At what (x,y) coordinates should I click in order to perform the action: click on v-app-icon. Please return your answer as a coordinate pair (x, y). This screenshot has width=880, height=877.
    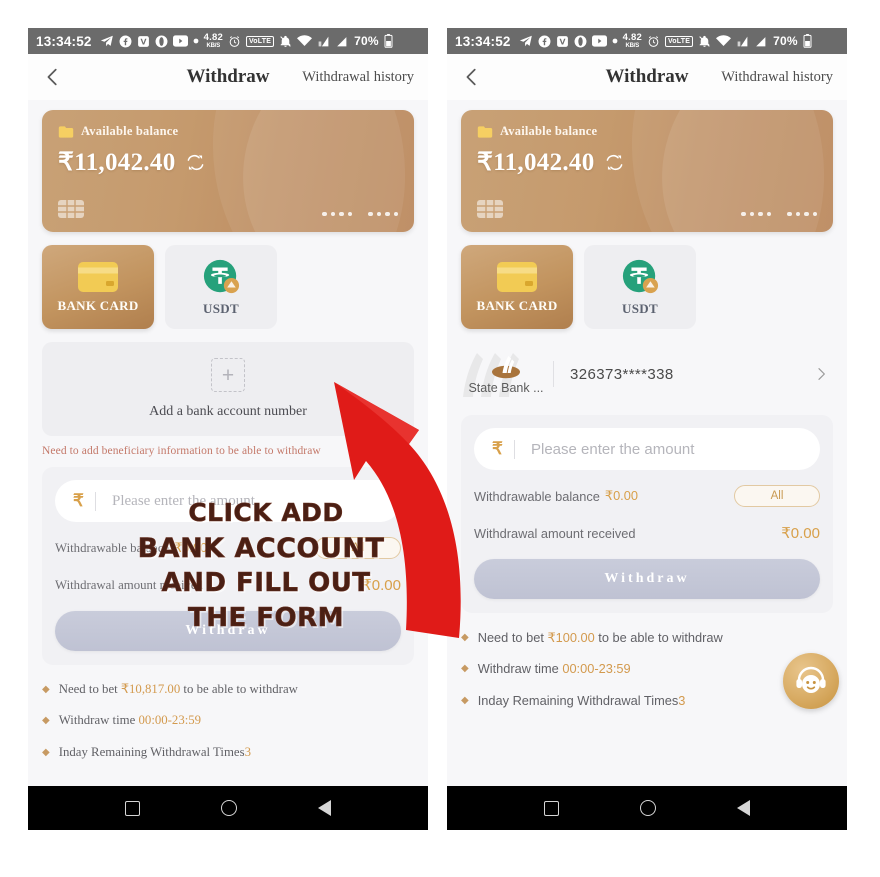
    Looking at the image, I should click on (143, 41).